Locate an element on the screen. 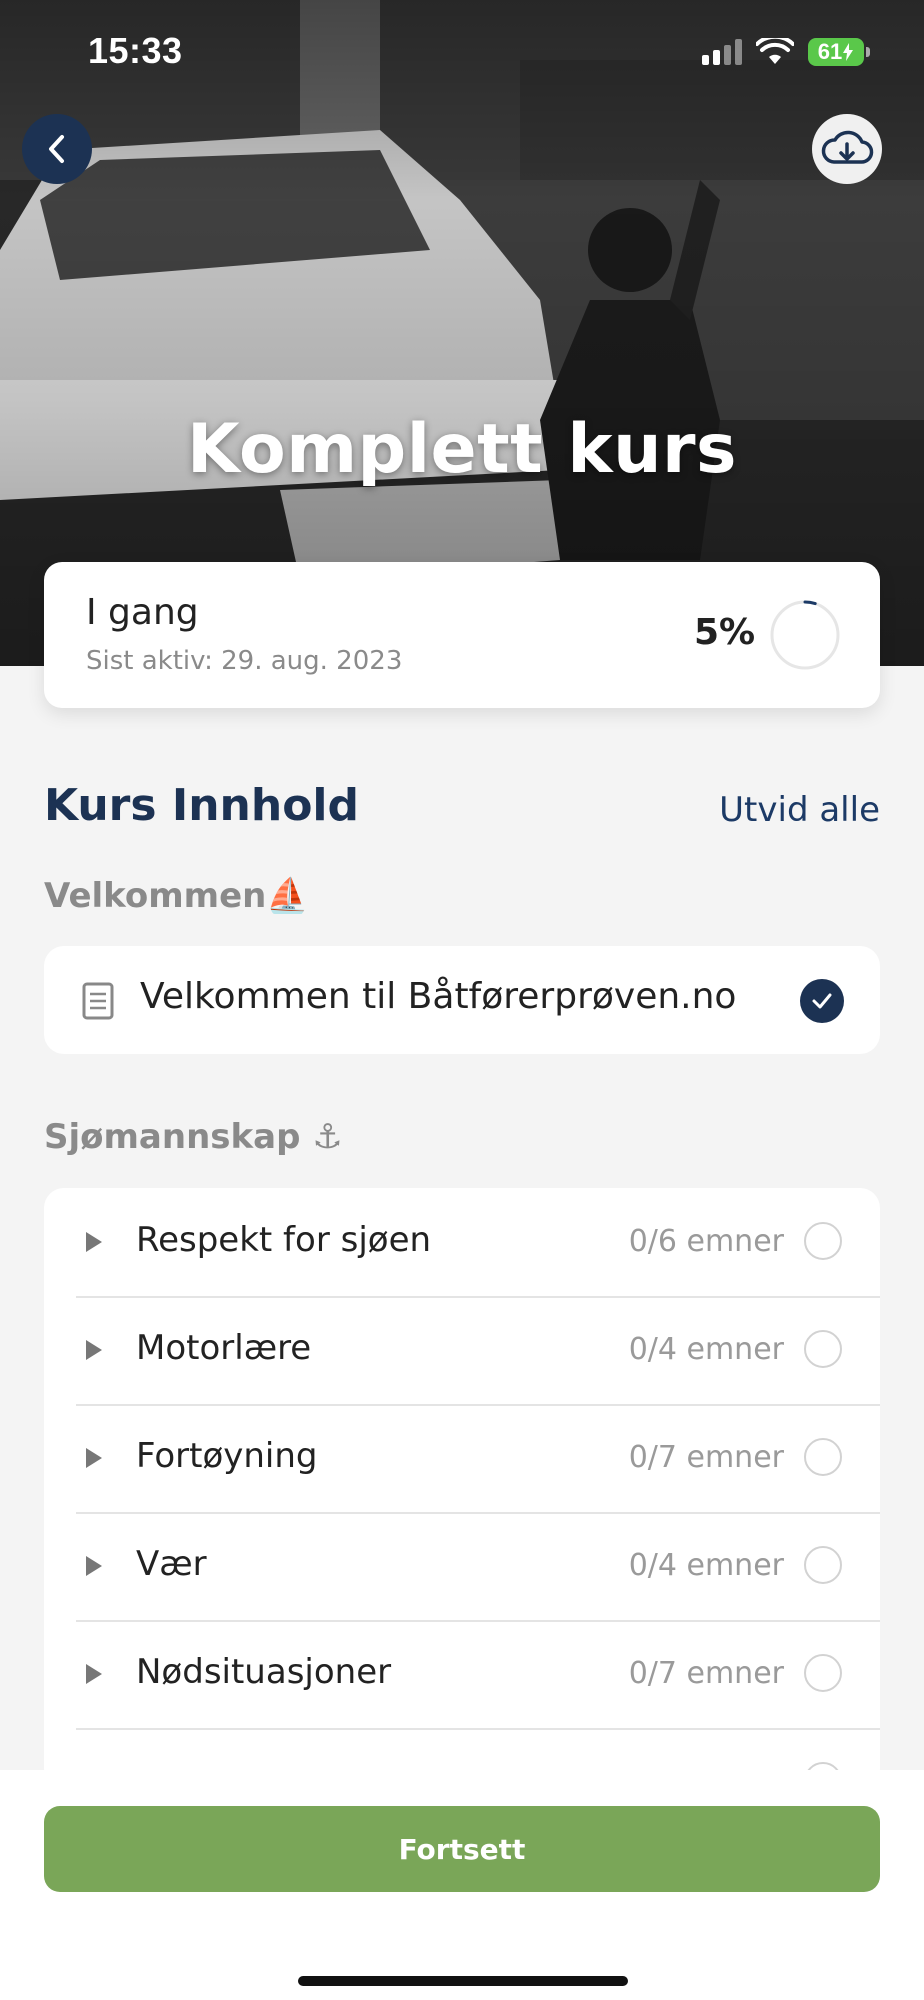 Image resolution: width=924 pixels, height=2000 pixels. topic-title: Vær is located at coordinates (171, 1564).